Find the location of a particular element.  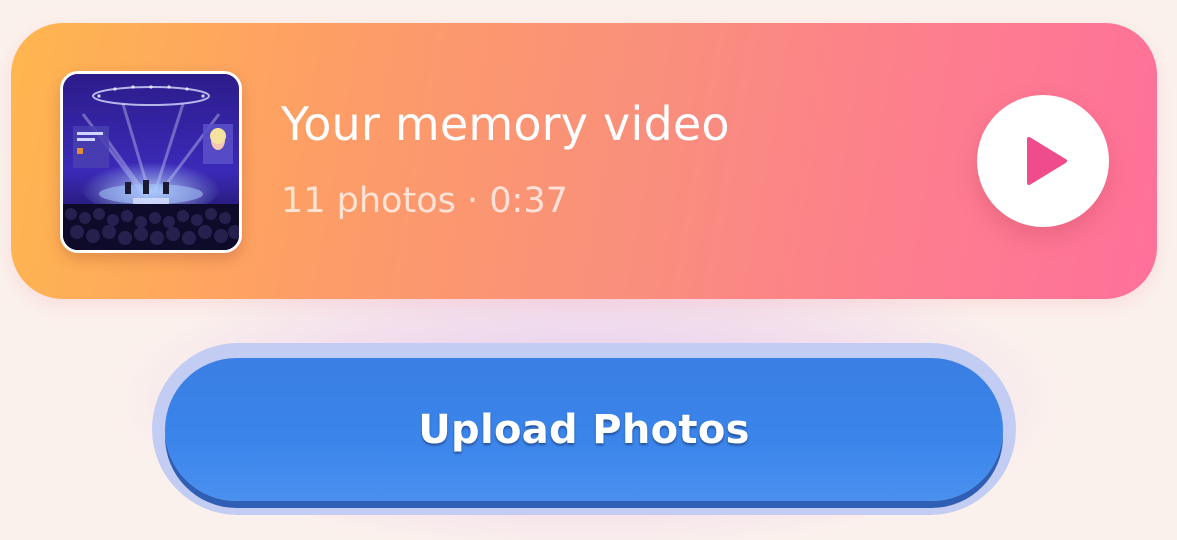

play-button is located at coordinates (1043, 161).